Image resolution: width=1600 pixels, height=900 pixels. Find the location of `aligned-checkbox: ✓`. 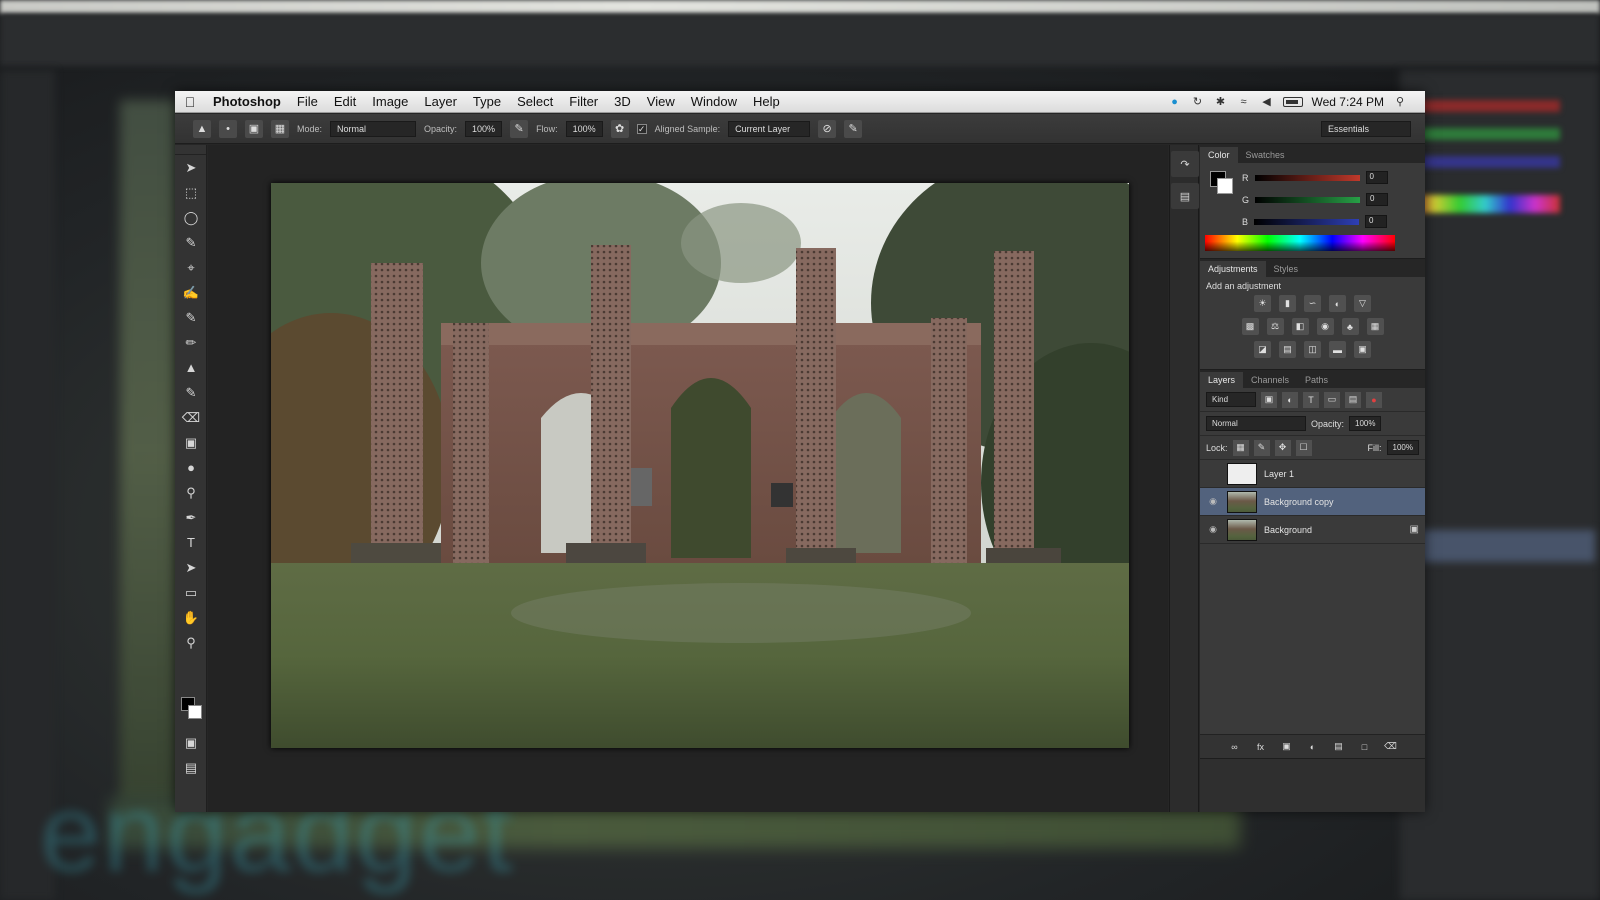

aligned-checkbox: ✓ is located at coordinates (641, 128).